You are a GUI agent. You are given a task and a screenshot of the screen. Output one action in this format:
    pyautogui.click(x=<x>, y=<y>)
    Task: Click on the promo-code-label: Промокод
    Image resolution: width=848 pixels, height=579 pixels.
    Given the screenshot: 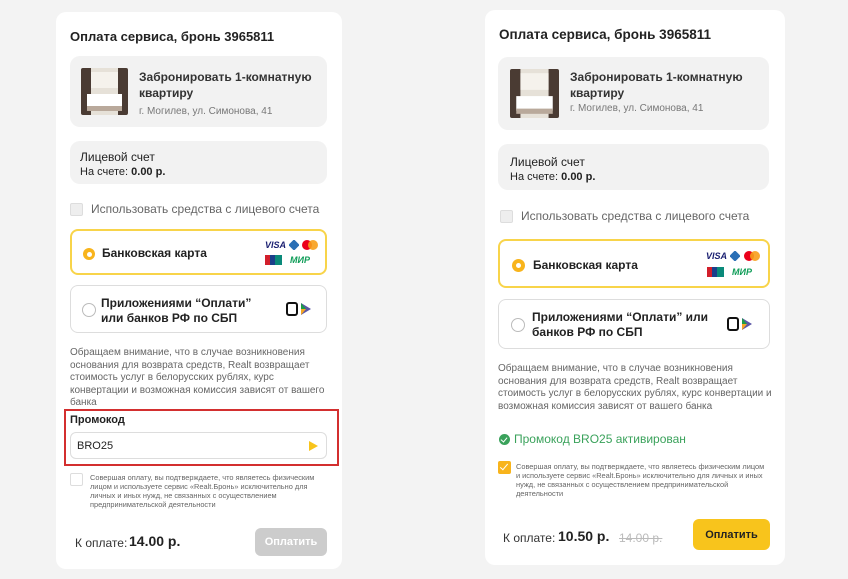 What is the action you would take?
    pyautogui.click(x=97, y=420)
    